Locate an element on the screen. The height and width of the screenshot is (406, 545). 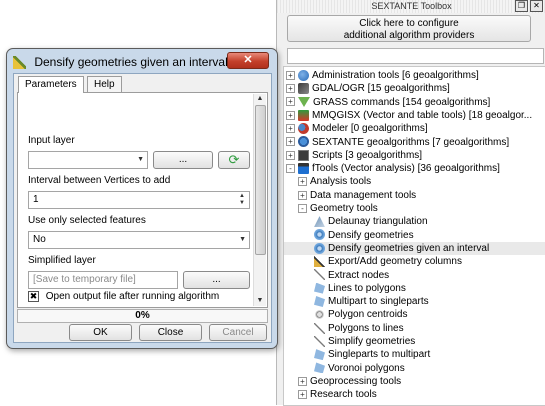
tree-item: + GDAL/OGR [15 geoalgorithms] is located at coordinates (368, 88).